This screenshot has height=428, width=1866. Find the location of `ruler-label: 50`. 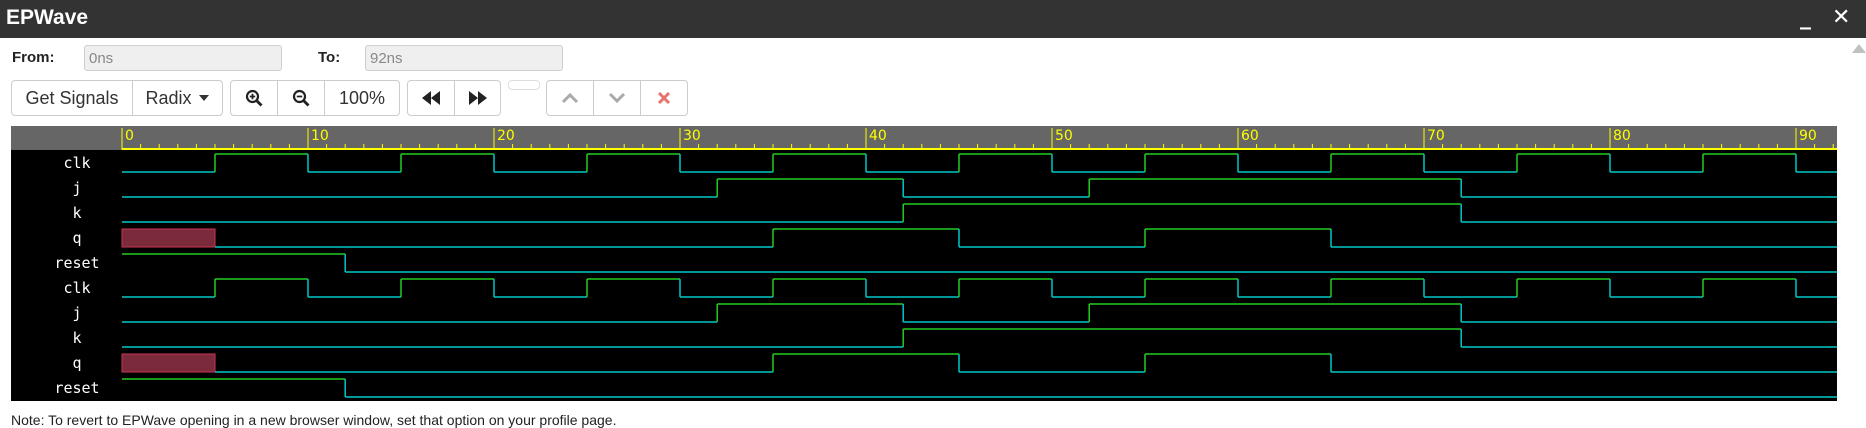

ruler-label: 50 is located at coordinates (1064, 136).